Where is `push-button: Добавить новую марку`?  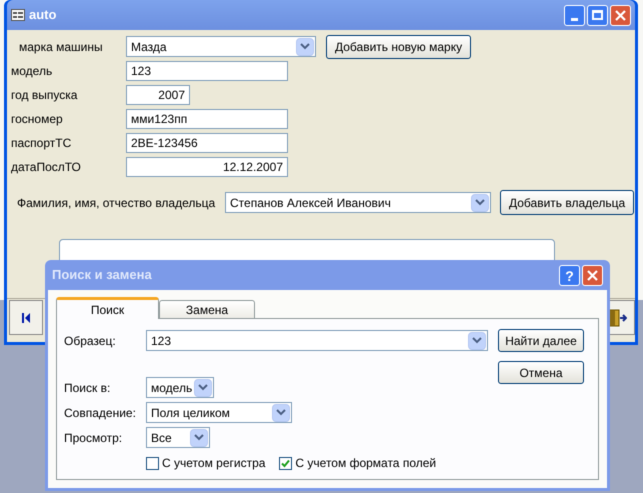
push-button: Добавить новую марку is located at coordinates (399, 46).